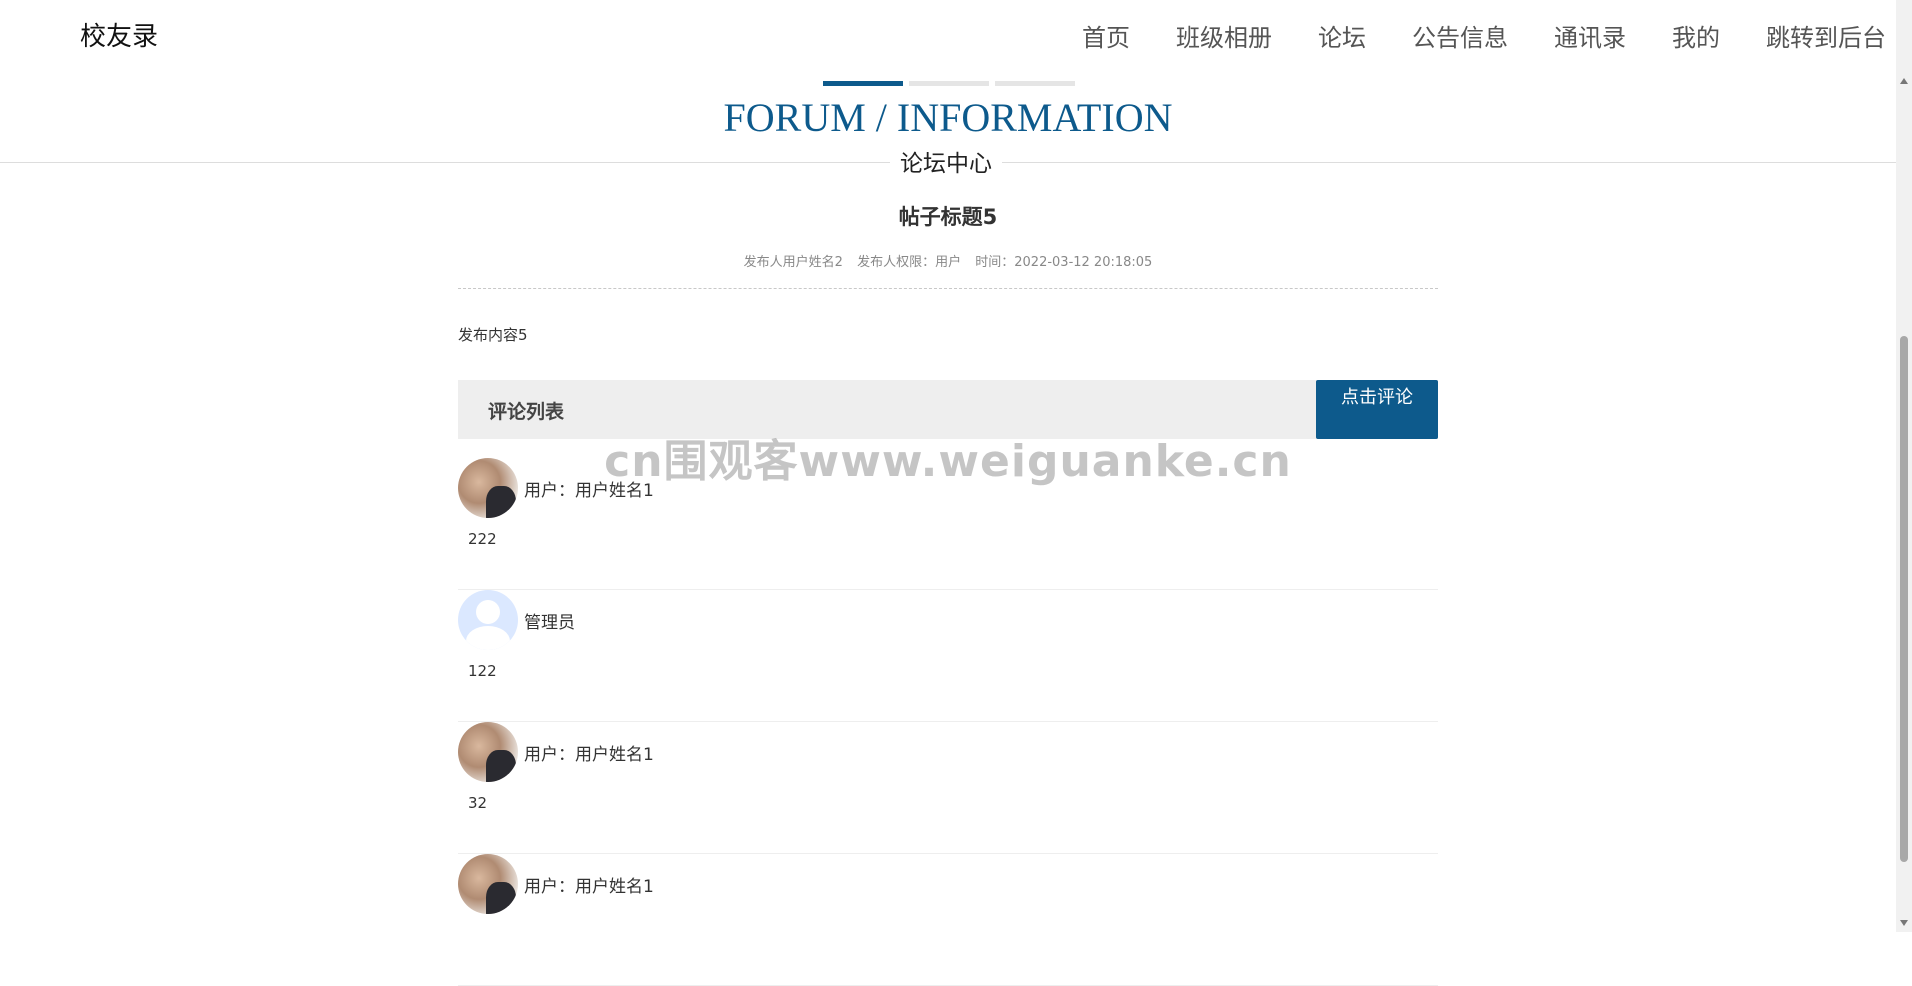 Image resolution: width=1912 pixels, height=986 pixels. What do you see at coordinates (1064, 262) in the screenshot?
I see `post-time: 时间：2022-03-12 20:18:05` at bounding box center [1064, 262].